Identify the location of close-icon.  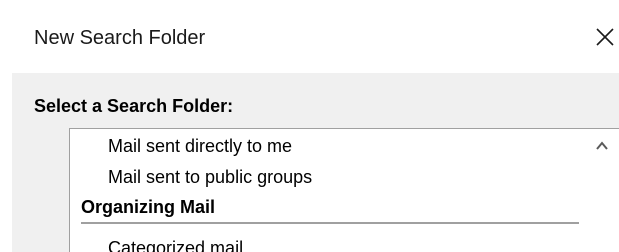
(605, 37).